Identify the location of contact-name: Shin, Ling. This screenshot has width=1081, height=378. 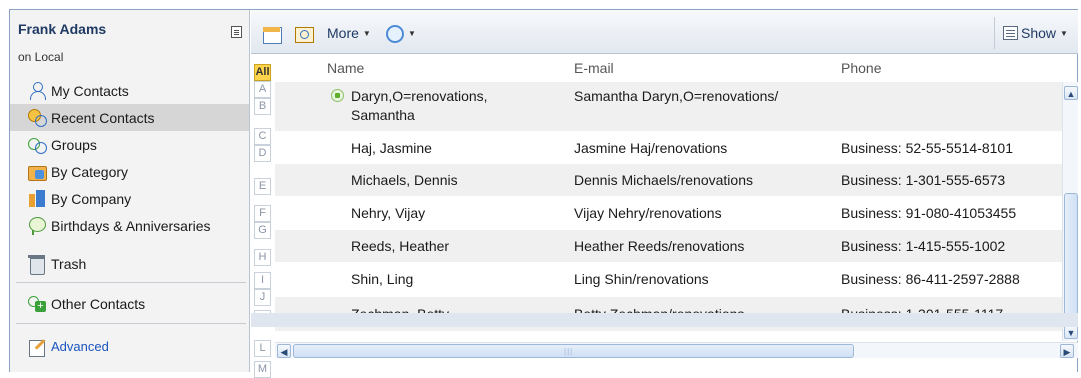
(382, 279).